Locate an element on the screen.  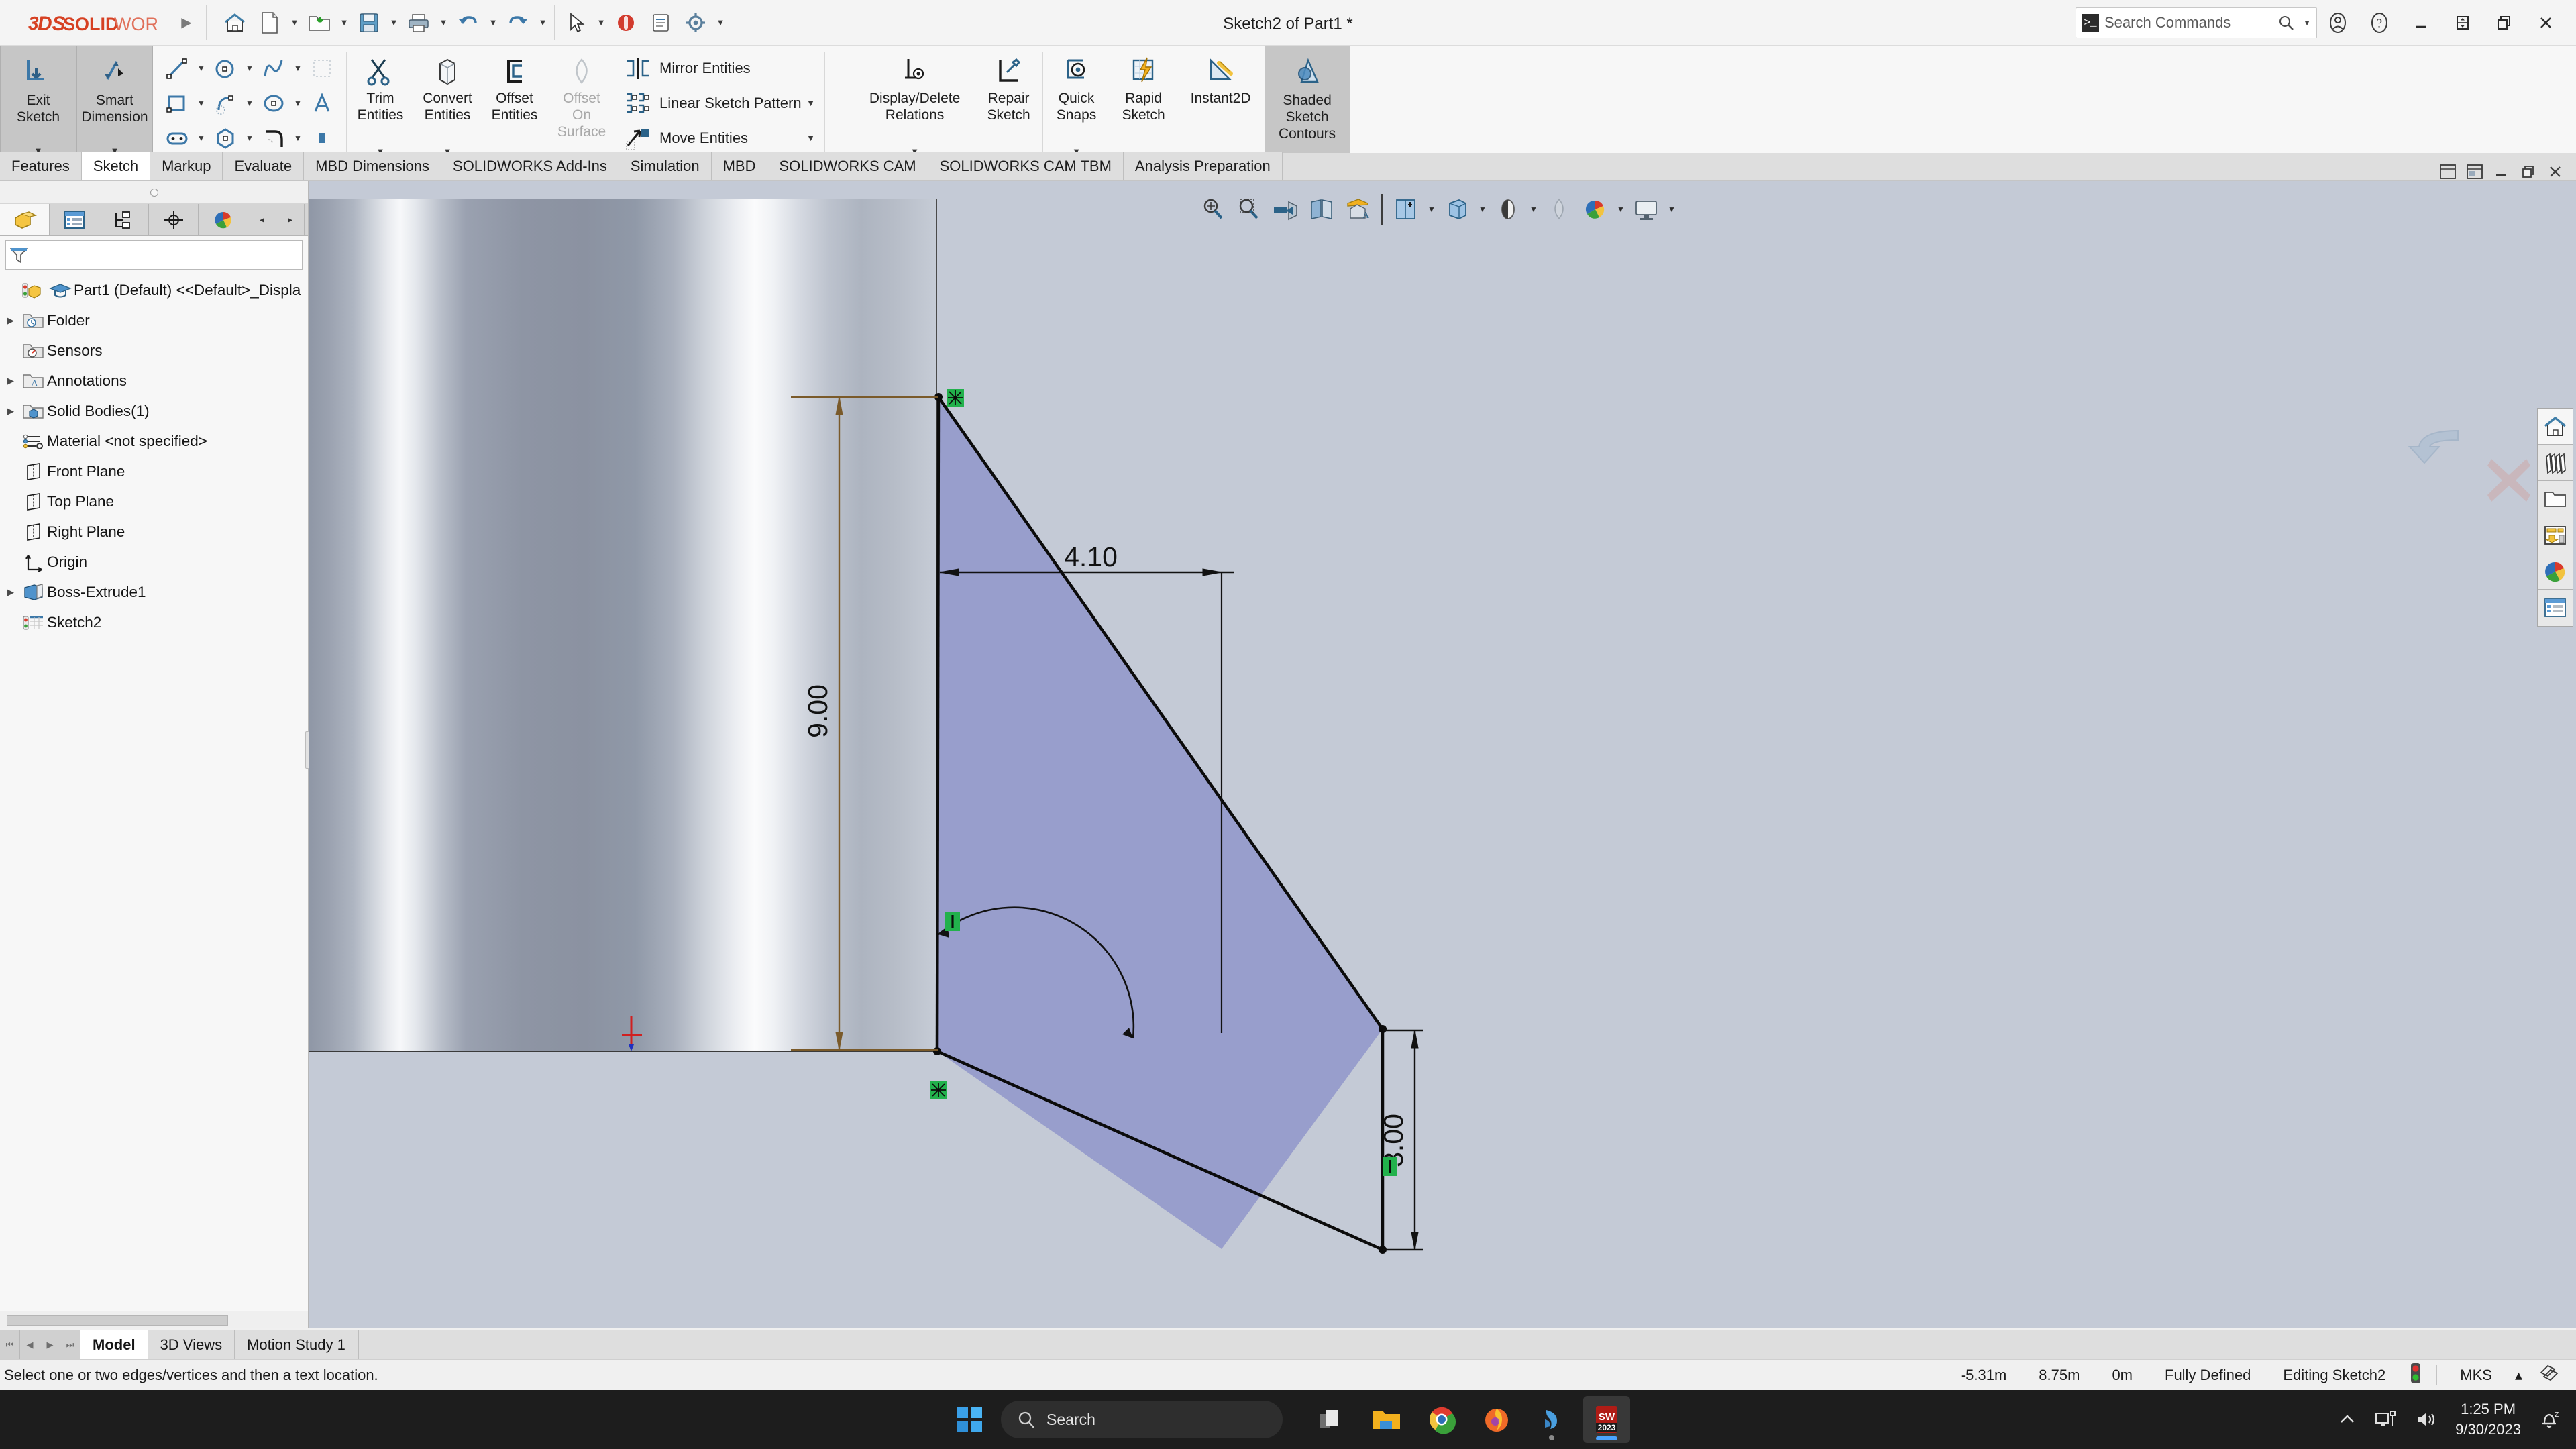
tree-item-top-plane: Top Plane is located at coordinates (154, 501).